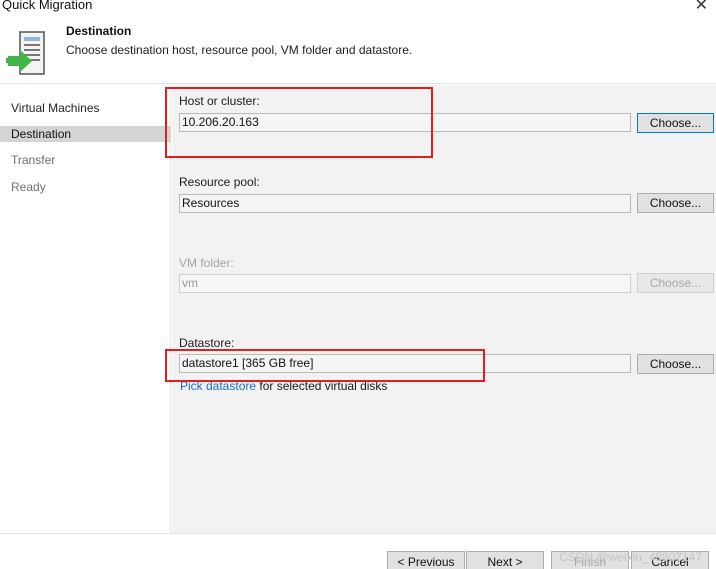  Describe the element at coordinates (218, 386) in the screenshot. I see `pick-datastore-link: Pick datastore` at that location.